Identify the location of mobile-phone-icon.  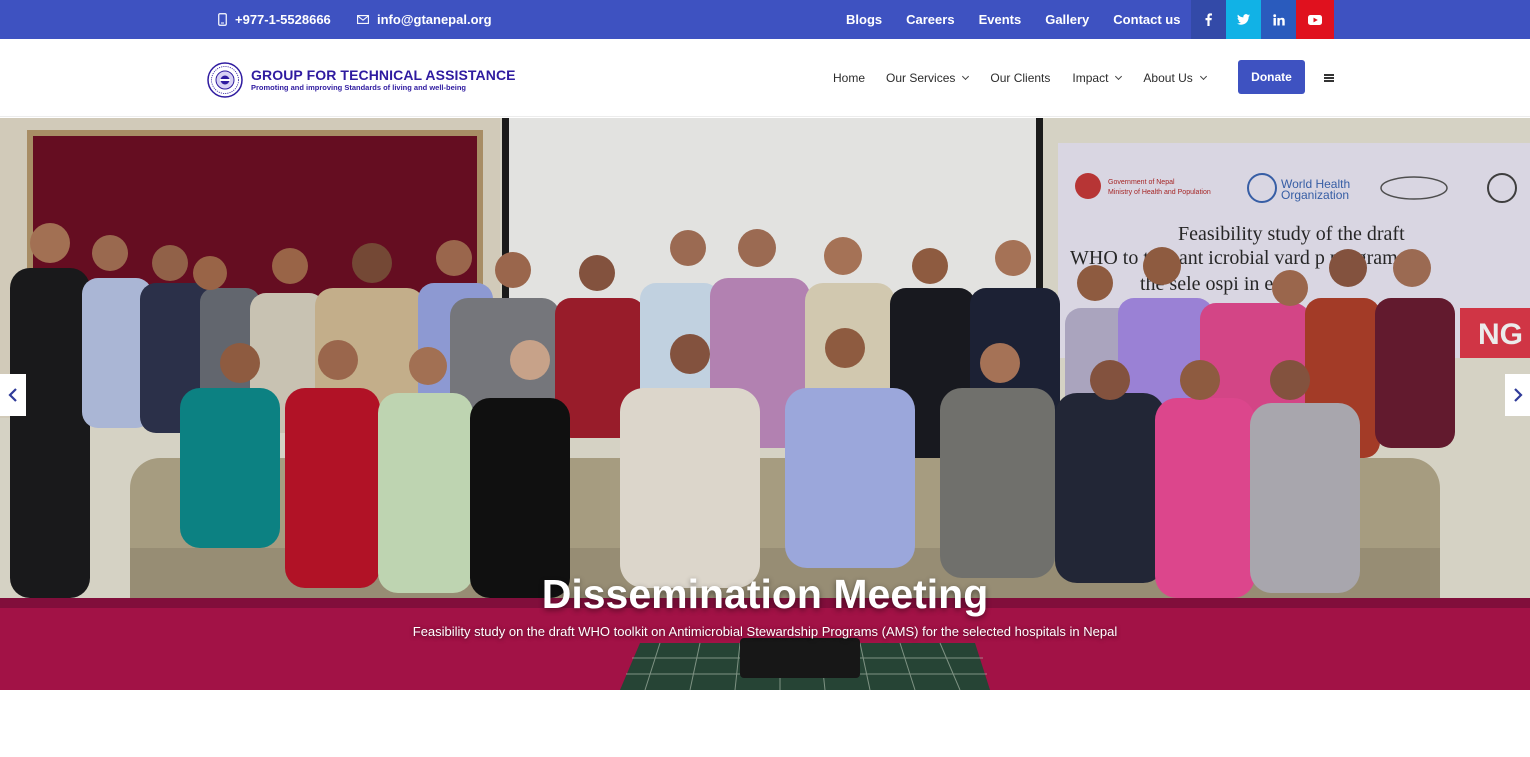
(222, 19).